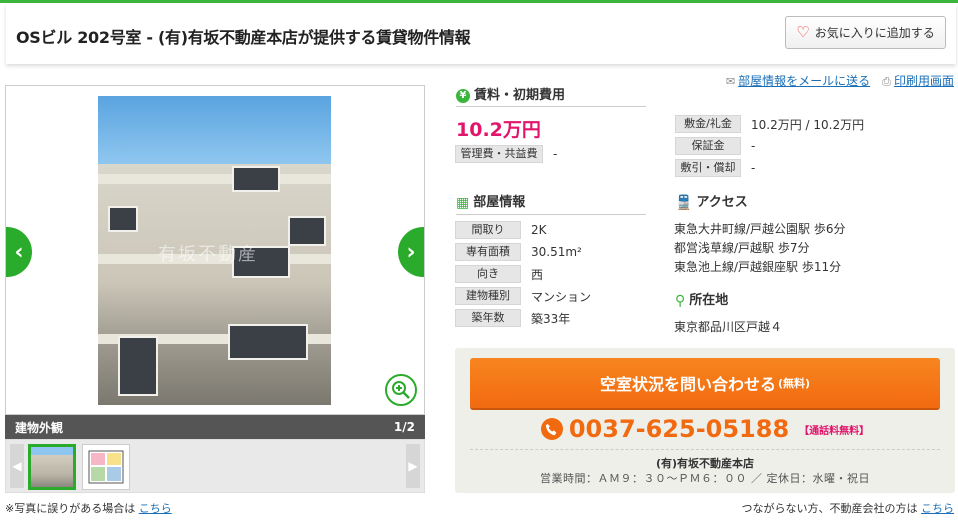 Image resolution: width=958 pixels, height=527 pixels. Describe the element at coordinates (551, 203) in the screenshot. I see `room-heading: ▦ 部屋情報` at that location.